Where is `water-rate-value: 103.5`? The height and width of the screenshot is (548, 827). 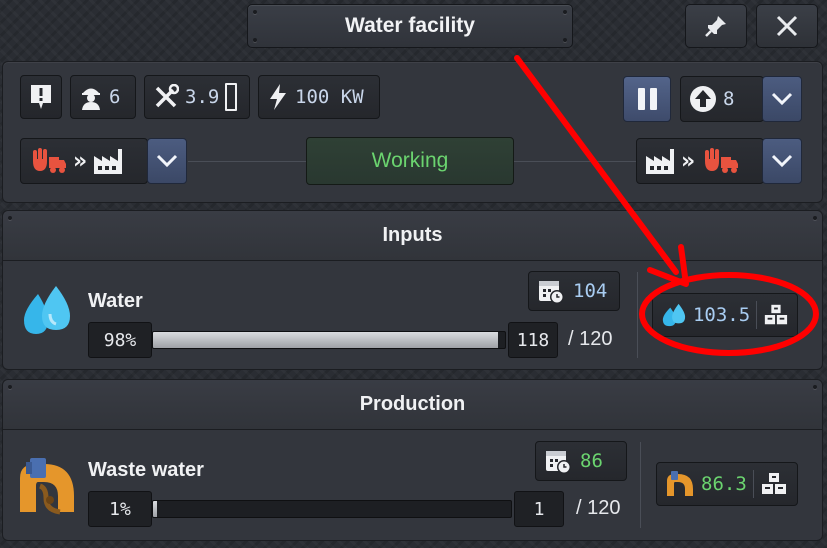
water-rate-value: 103.5 is located at coordinates (721, 315).